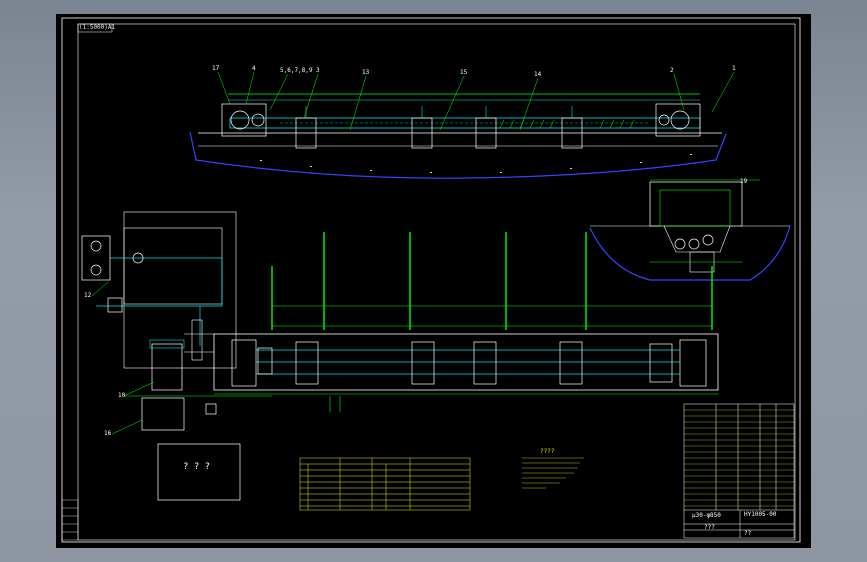 Image resolution: width=867 pixels, height=562 pixels. I want to click on callout-19: 19, so click(744, 181).